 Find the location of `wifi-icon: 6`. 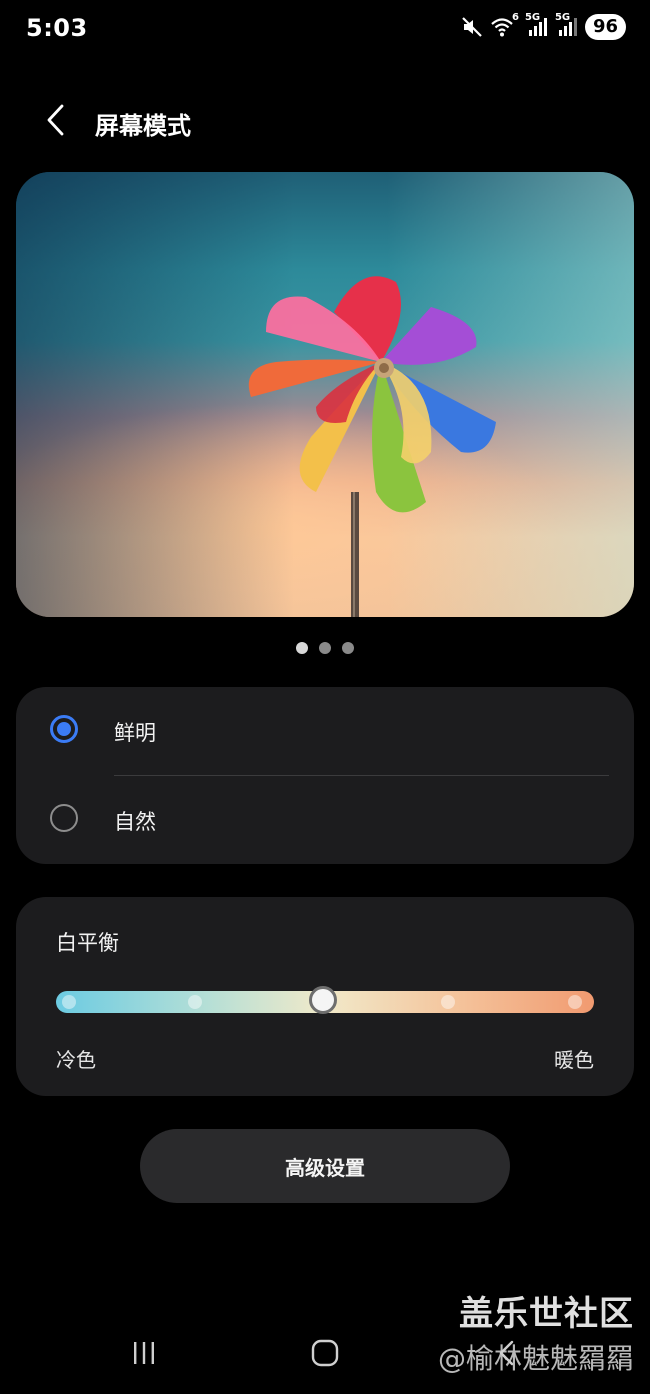

wifi-icon: 6 is located at coordinates (505, 25).